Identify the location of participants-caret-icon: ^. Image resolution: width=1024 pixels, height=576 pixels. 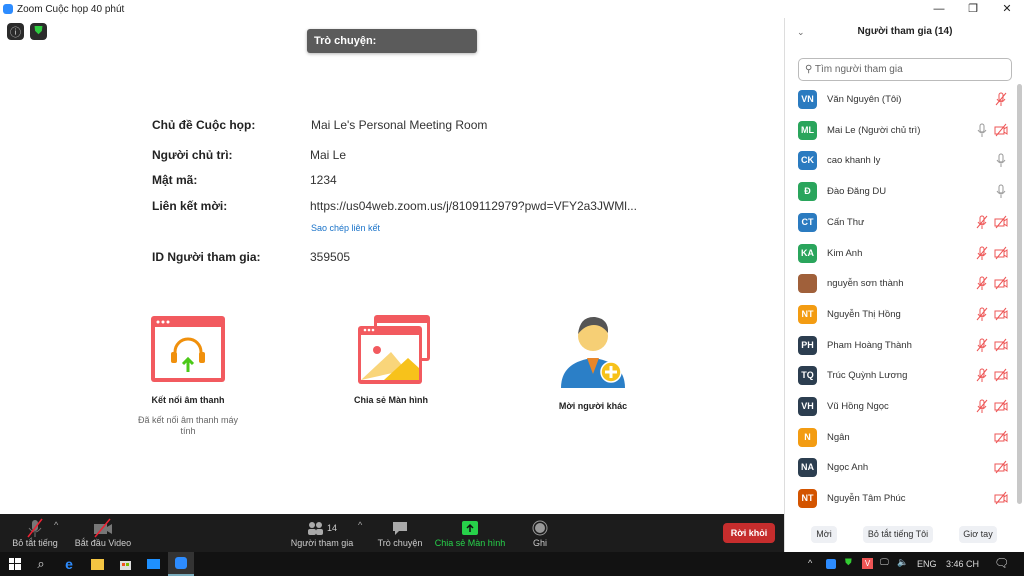
(360, 525).